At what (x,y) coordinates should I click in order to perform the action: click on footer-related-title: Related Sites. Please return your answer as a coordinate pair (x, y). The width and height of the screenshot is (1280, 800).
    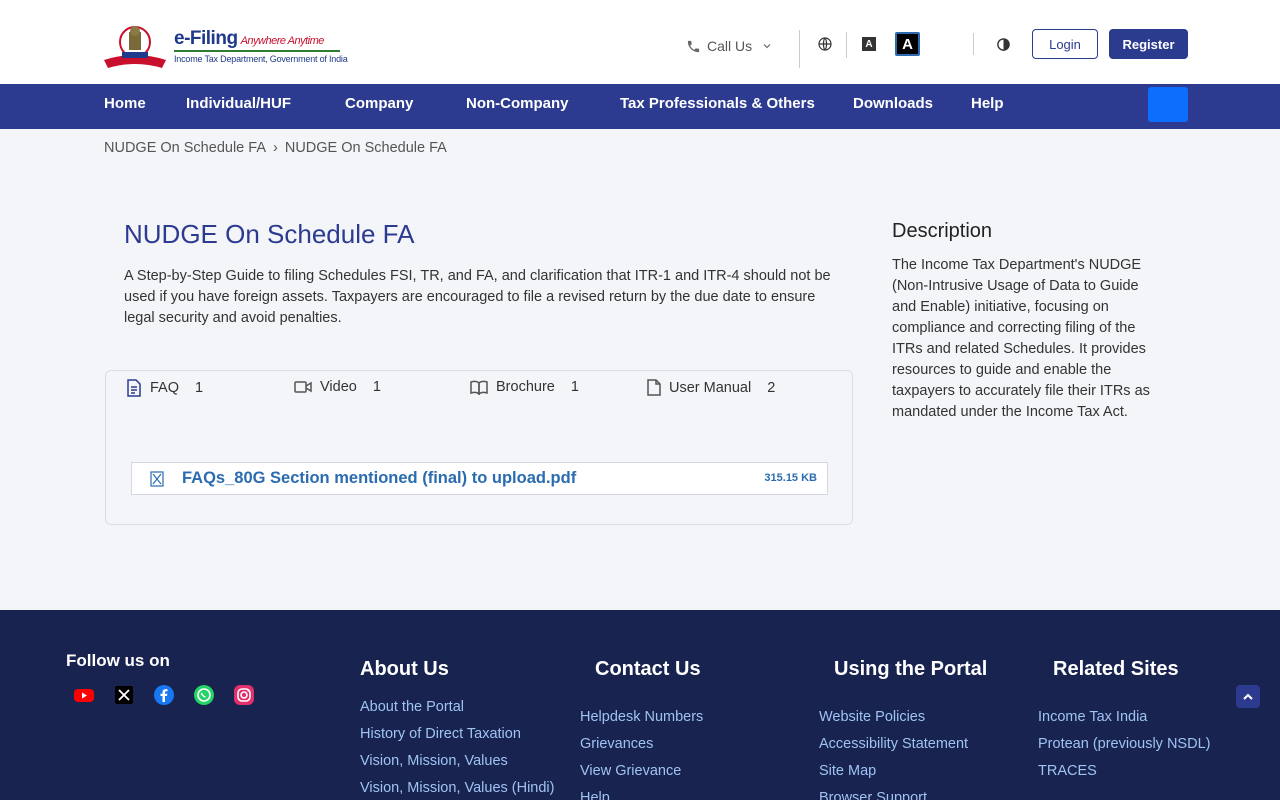
    Looking at the image, I should click on (1116, 669).